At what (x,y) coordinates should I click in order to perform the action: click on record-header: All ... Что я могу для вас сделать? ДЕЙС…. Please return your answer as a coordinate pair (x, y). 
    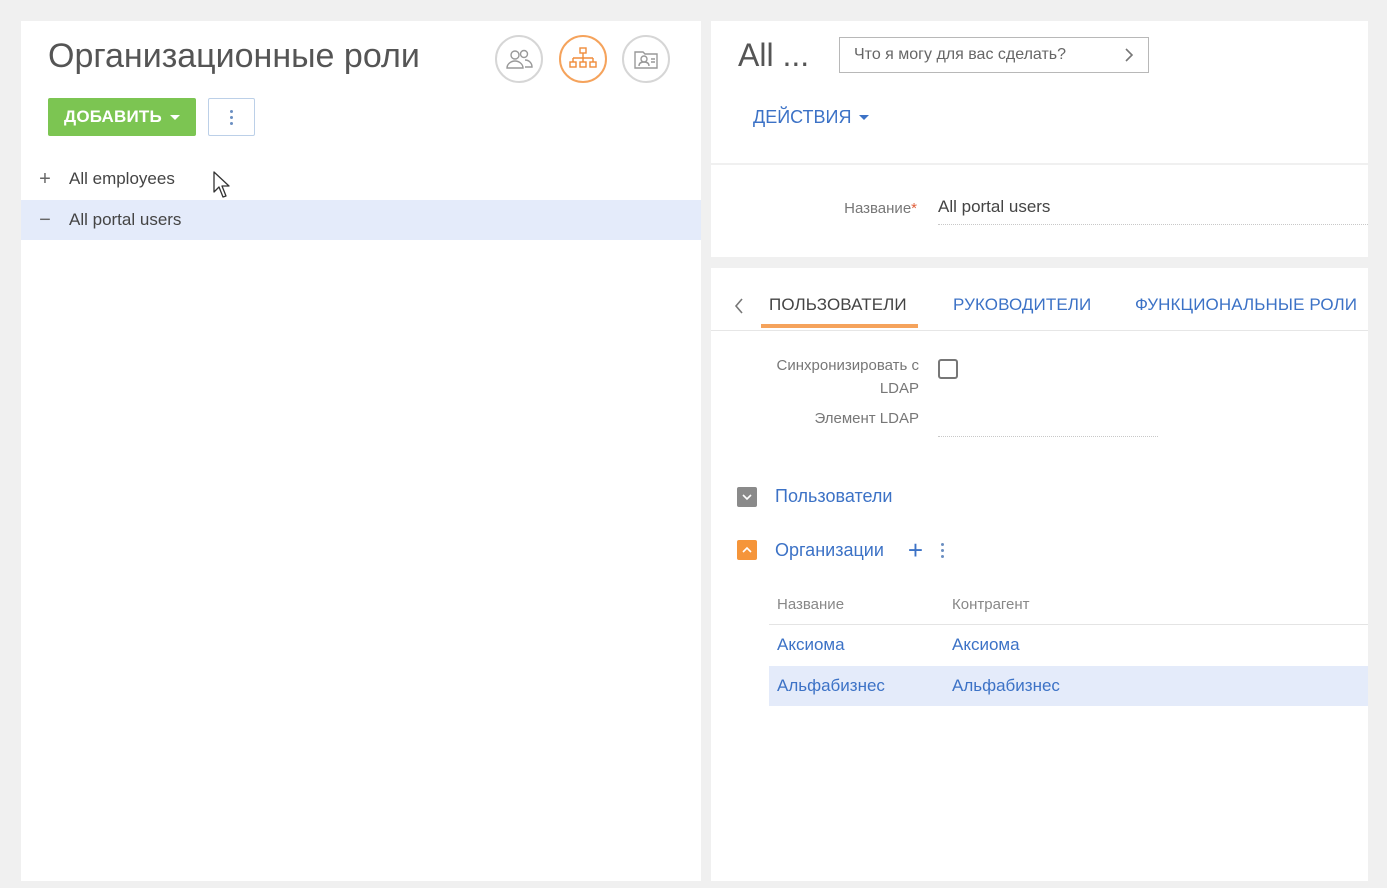
    Looking at the image, I should click on (1039, 92).